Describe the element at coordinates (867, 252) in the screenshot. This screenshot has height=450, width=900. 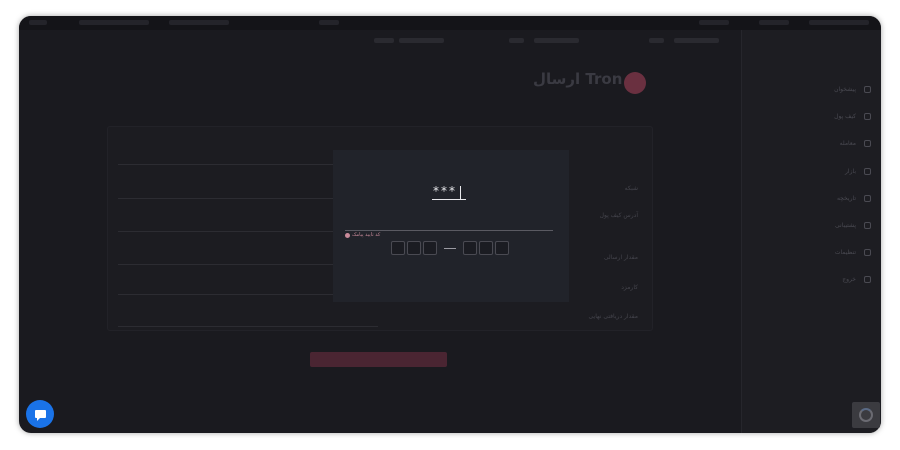
I see `settings-icon` at that location.